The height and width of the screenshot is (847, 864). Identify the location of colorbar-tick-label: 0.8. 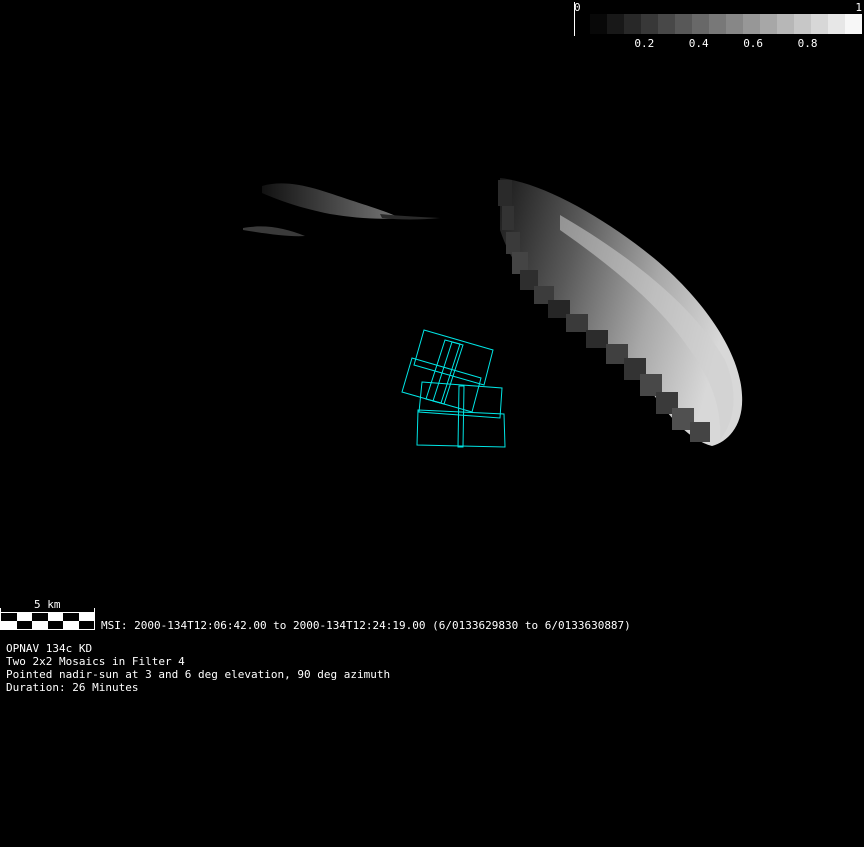
(807, 43).